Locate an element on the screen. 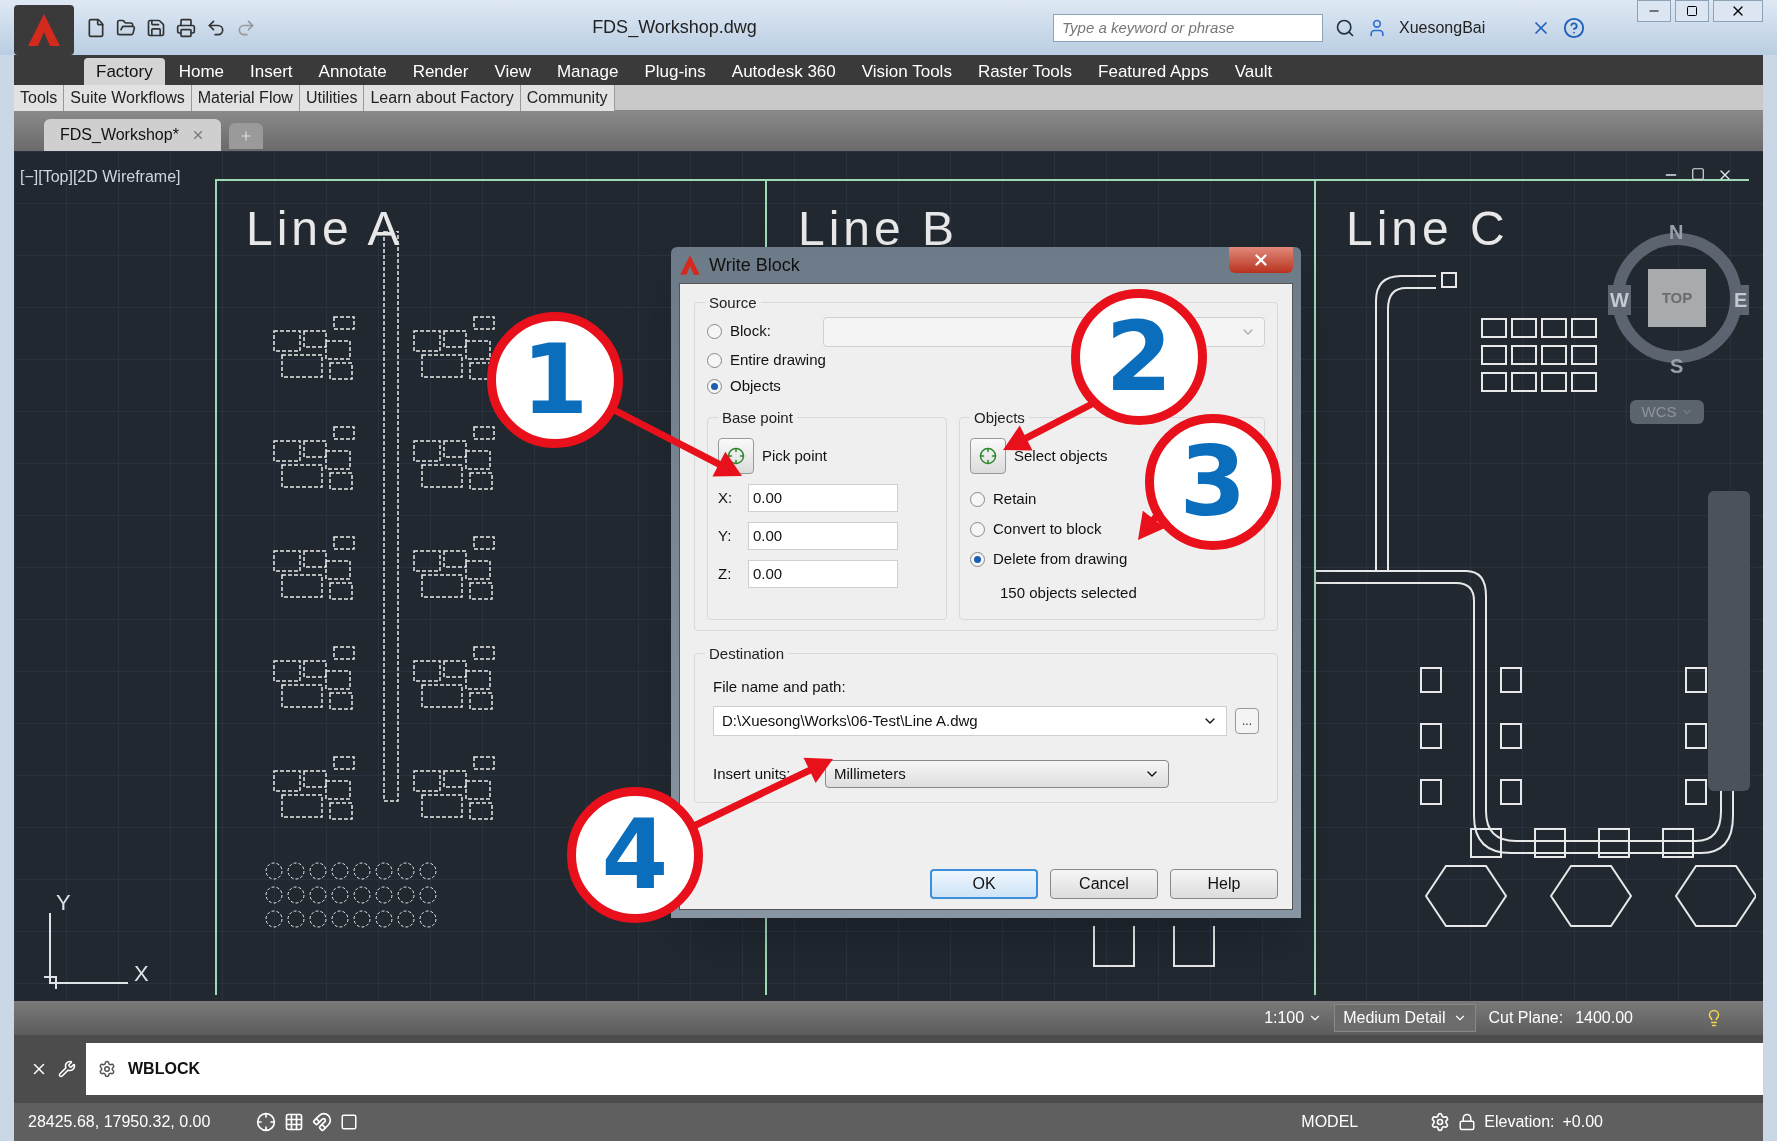 This screenshot has height=1141, width=1777. sub-tab: Suite Workflows is located at coordinates (128, 97).